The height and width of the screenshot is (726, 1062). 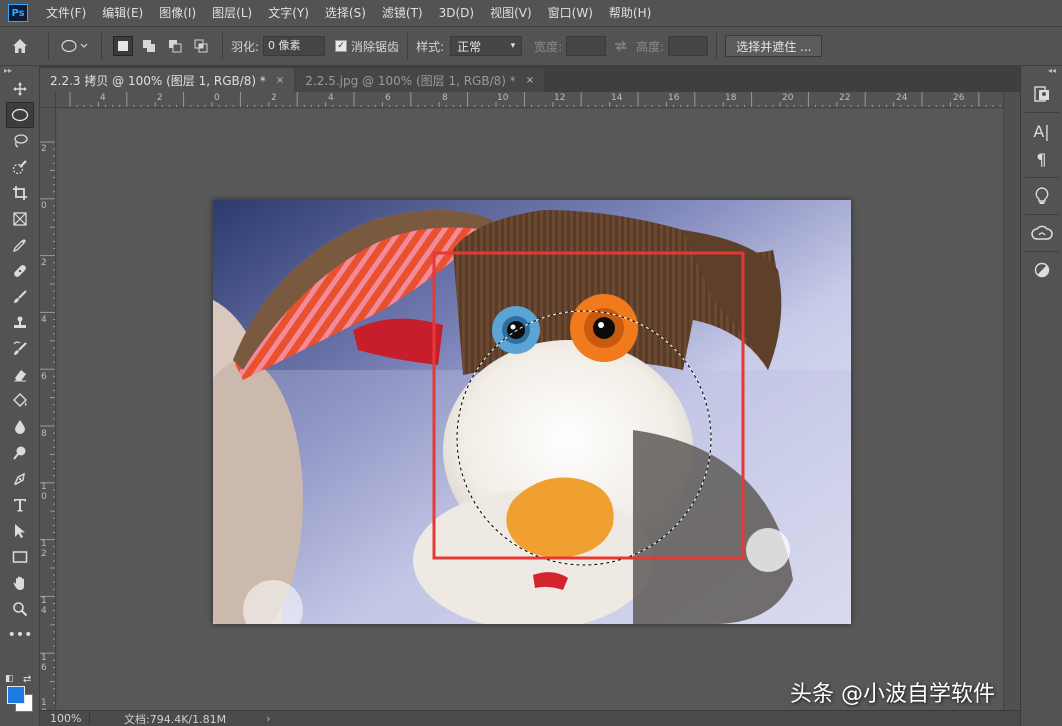 I want to click on frame-icon, so click(x=20, y=219).